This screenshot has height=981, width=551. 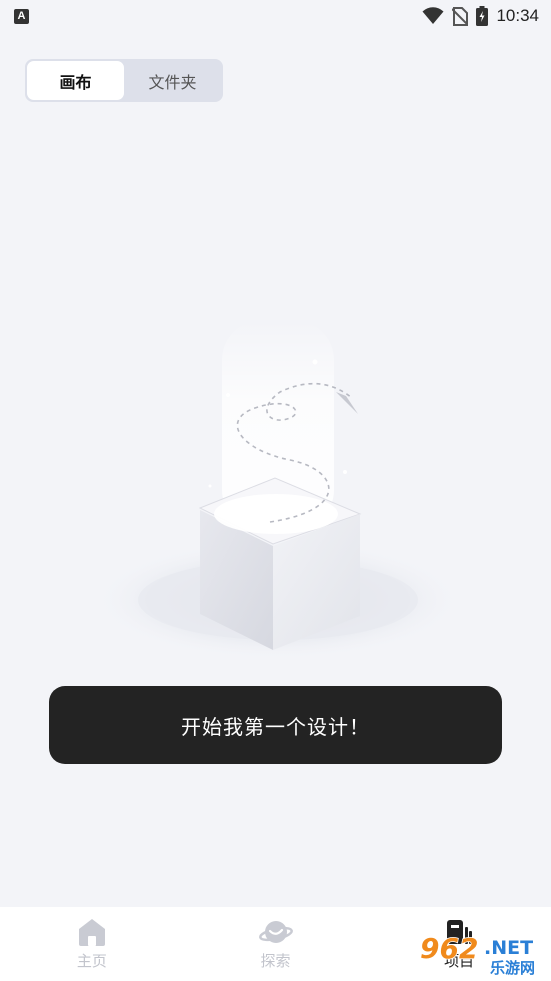 I want to click on nav-explore-label: 探索, so click(x=275, y=961).